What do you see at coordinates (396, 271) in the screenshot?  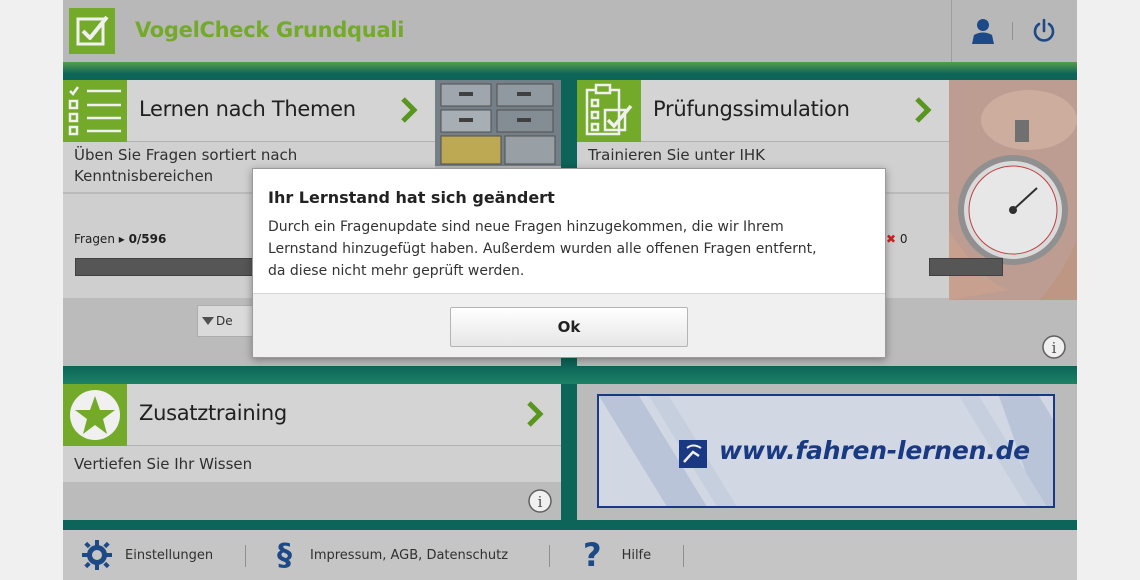 I see `dialog-message-line: da diese nicht mehr geprüft werden.` at bounding box center [396, 271].